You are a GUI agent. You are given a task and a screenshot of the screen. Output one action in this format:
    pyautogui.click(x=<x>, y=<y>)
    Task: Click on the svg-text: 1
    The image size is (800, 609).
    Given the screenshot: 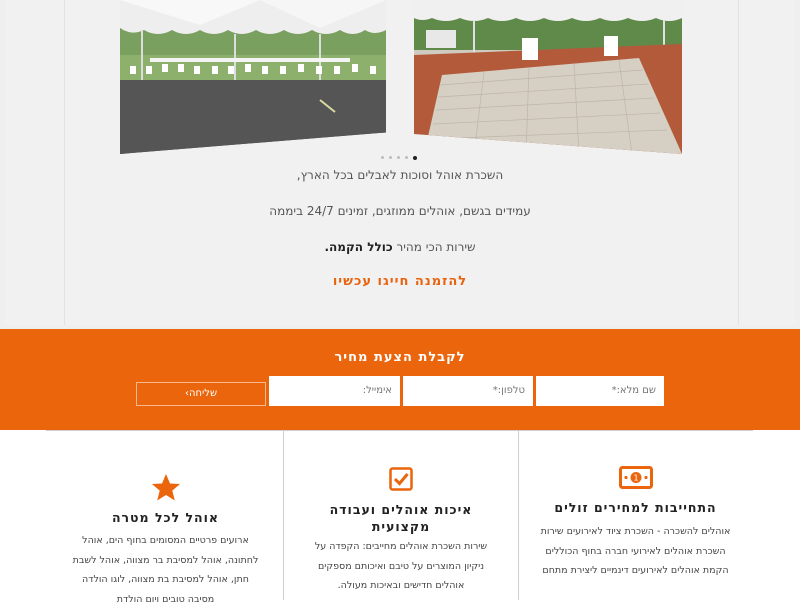 What is the action you would take?
    pyautogui.click(x=635, y=478)
    